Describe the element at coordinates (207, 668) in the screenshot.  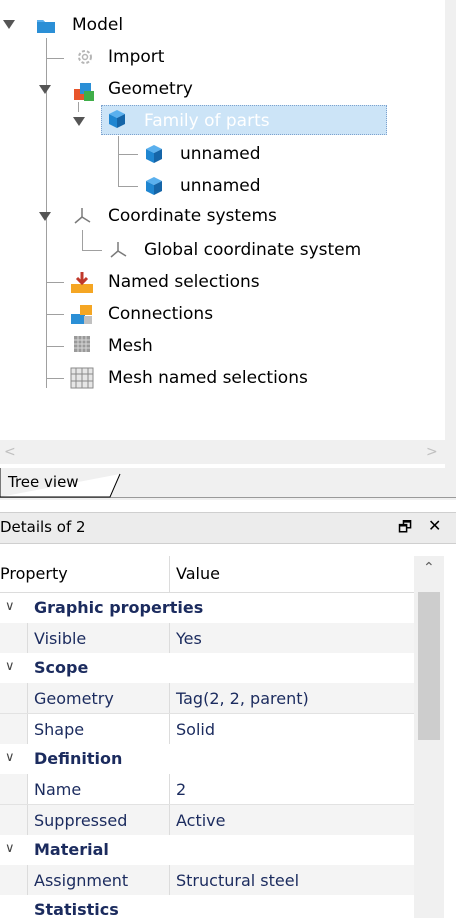
I see `category-scope: ∨ Scope` at that location.